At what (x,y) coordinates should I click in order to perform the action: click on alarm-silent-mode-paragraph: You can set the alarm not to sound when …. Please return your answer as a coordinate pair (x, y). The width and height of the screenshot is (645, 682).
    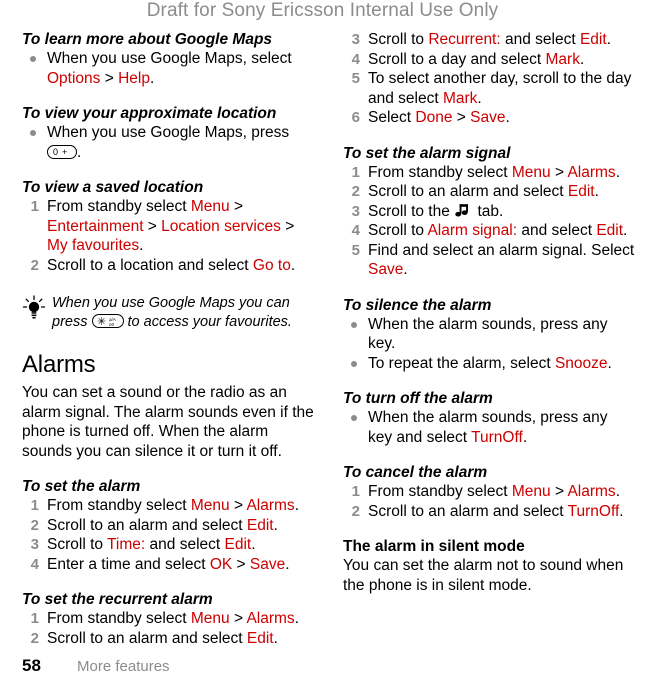
    Looking at the image, I should click on (483, 575).